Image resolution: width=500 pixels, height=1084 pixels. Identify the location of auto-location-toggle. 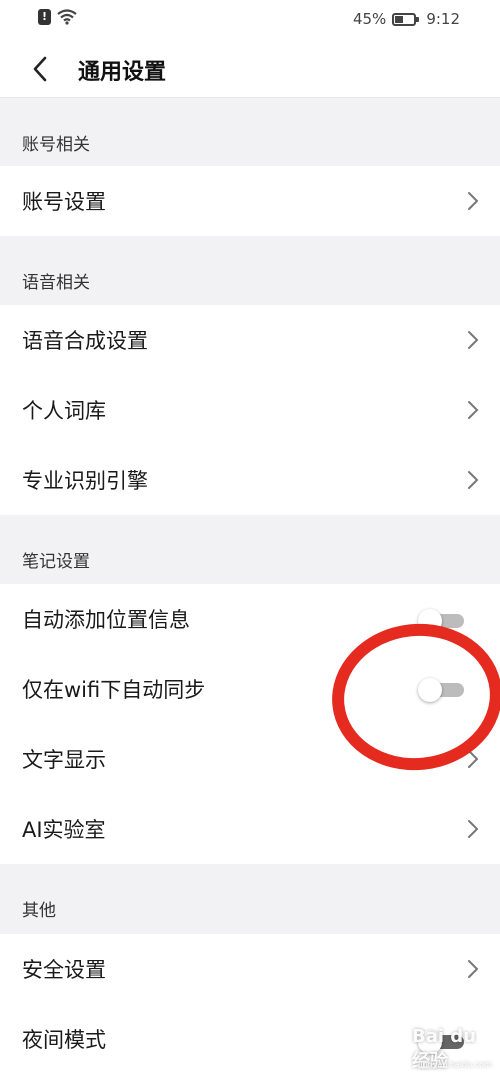
(441, 621).